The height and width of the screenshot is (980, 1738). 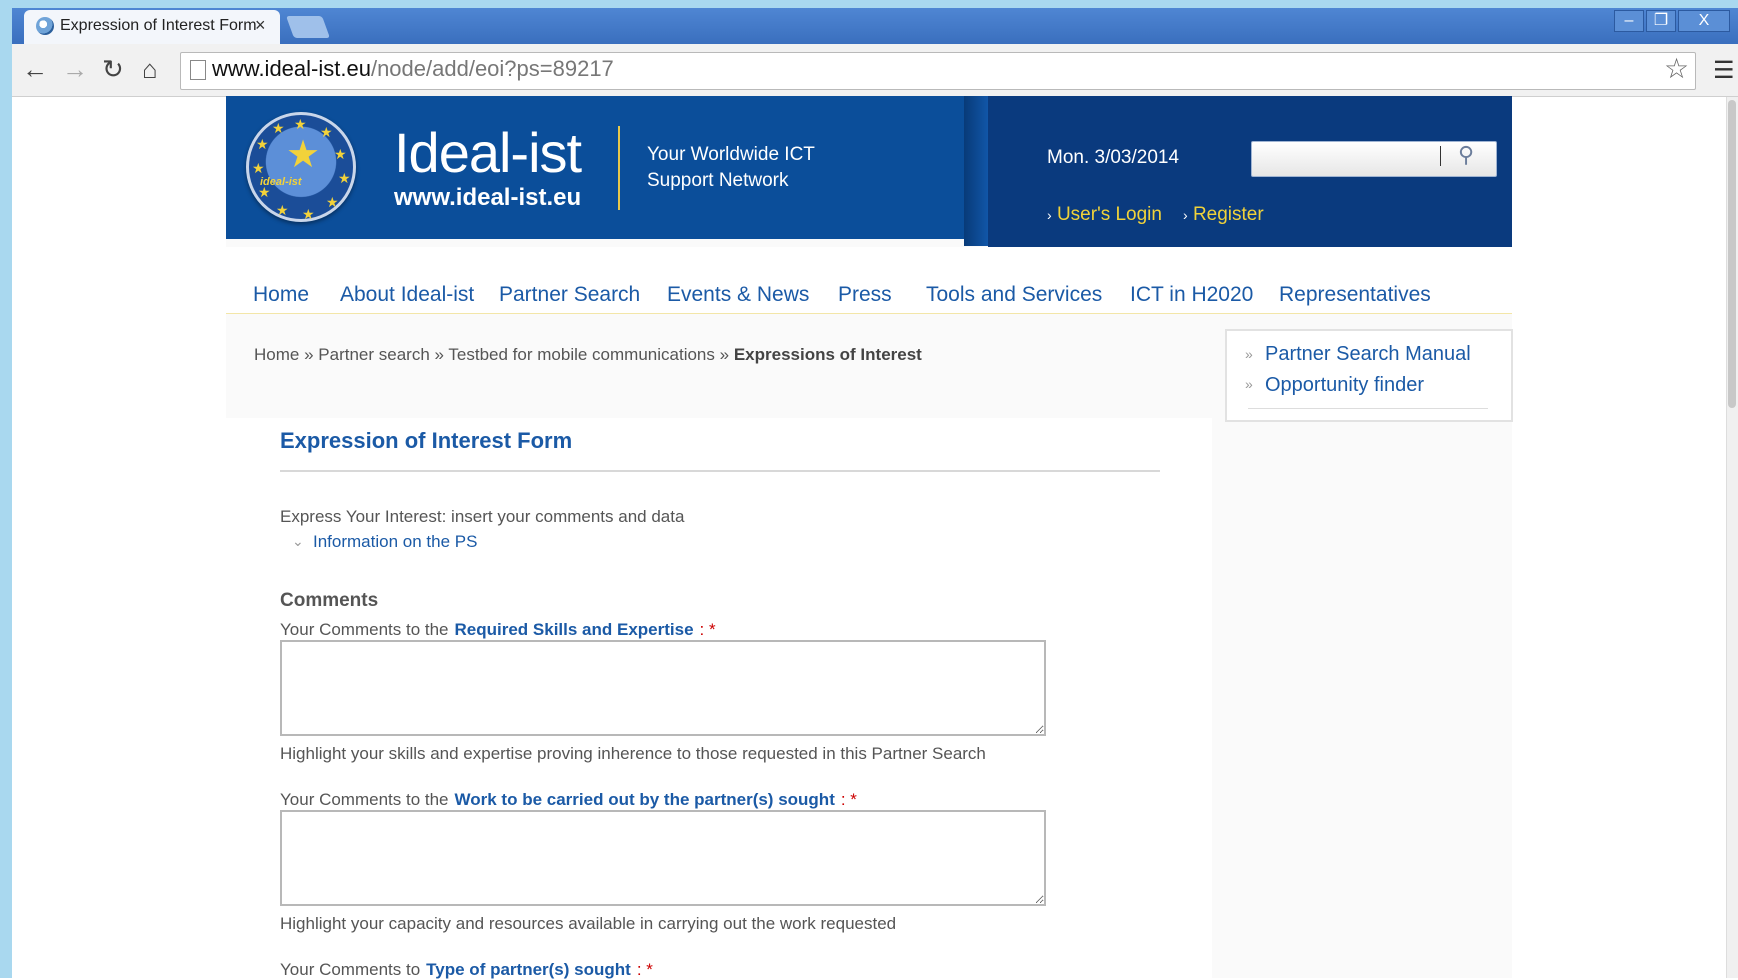 What do you see at coordinates (619, 168) in the screenshot?
I see `brand-divider` at bounding box center [619, 168].